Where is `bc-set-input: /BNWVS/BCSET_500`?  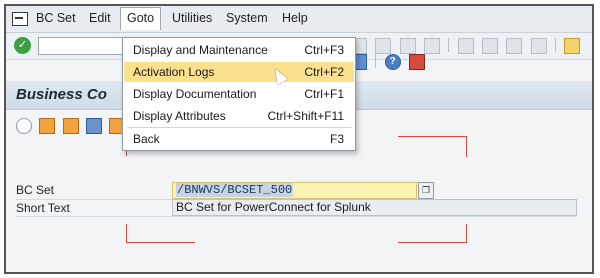
bc-set-input: /BNWVS/BCSET_500 is located at coordinates (294, 190).